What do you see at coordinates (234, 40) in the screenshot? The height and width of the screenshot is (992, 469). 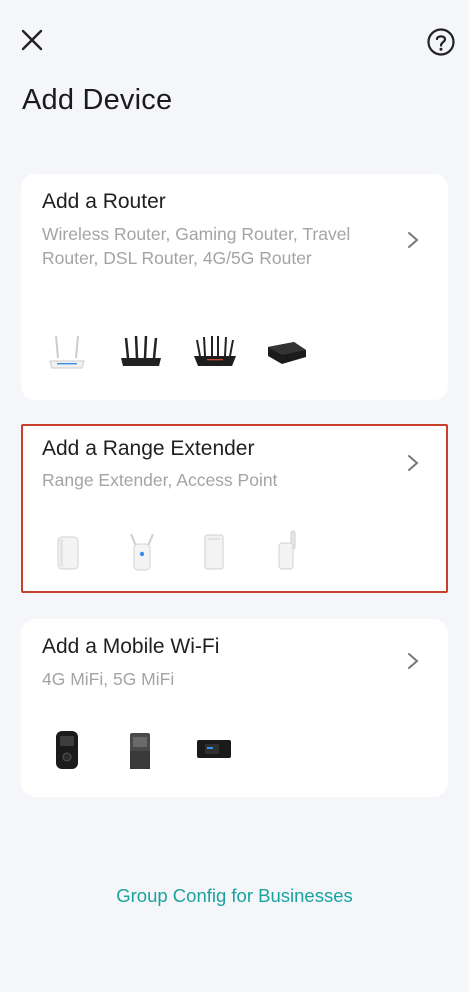 I see `top-bar` at bounding box center [234, 40].